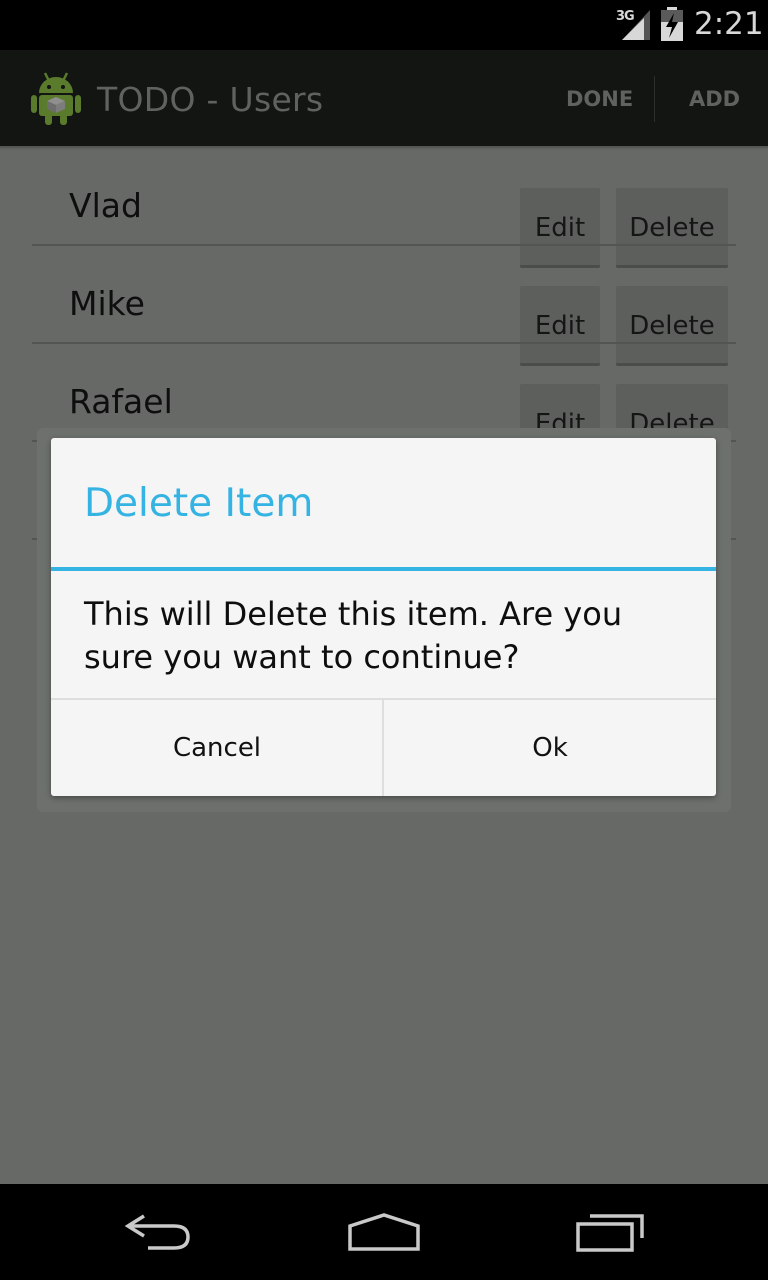 The height and width of the screenshot is (1280, 768). I want to click on android-icon, so click(56, 98).